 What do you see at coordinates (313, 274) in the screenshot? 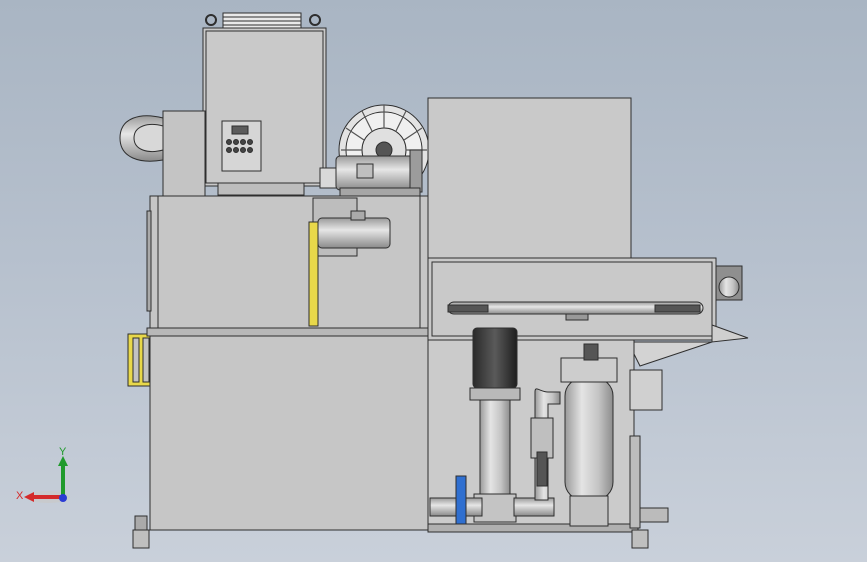
I see `yellow-level-rod` at bounding box center [313, 274].